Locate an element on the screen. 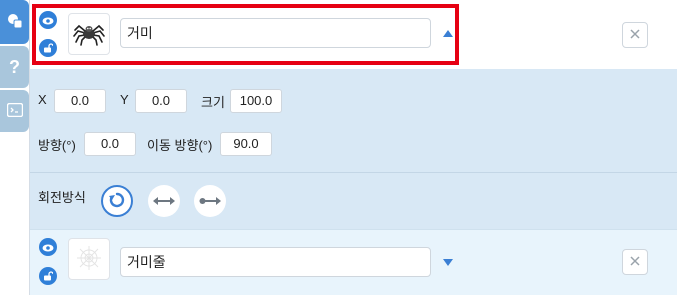  rotation-all-around-button is located at coordinates (117, 201).